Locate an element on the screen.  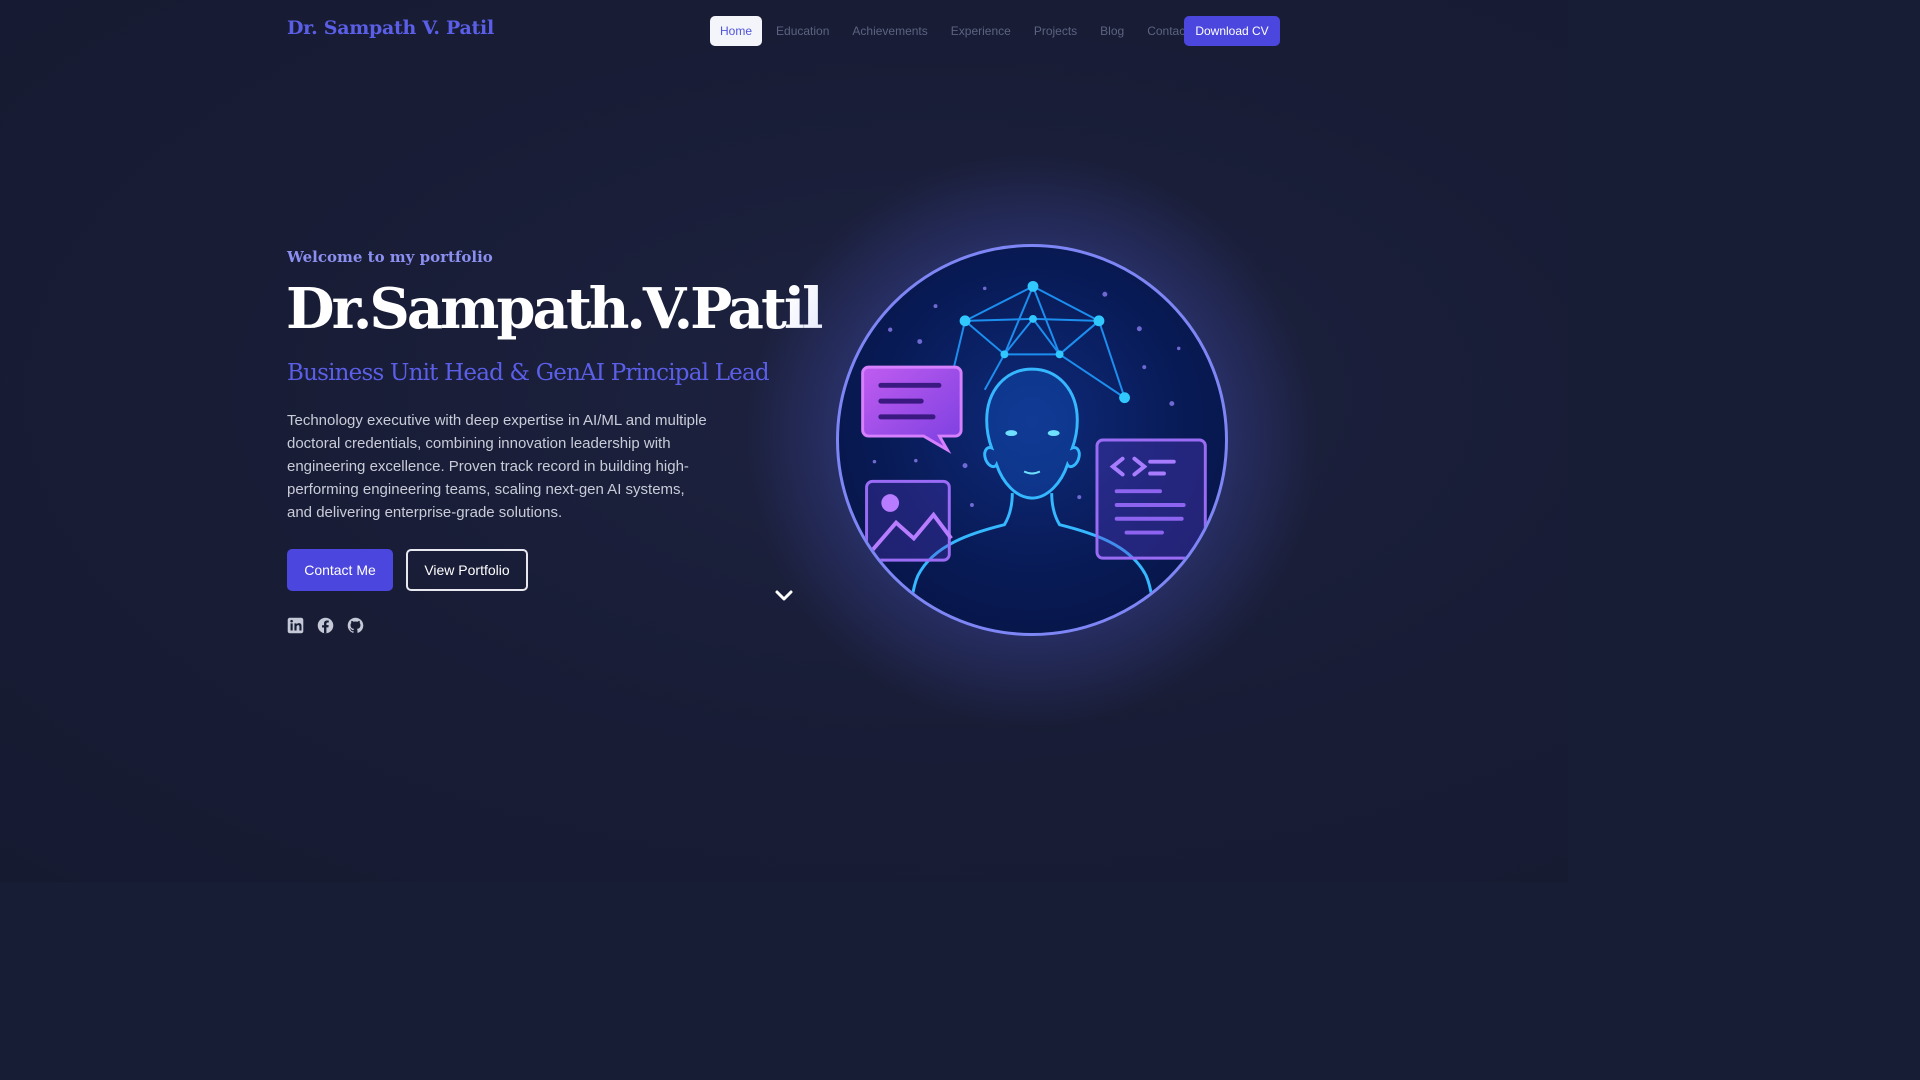
social-links is located at coordinates (325, 625).